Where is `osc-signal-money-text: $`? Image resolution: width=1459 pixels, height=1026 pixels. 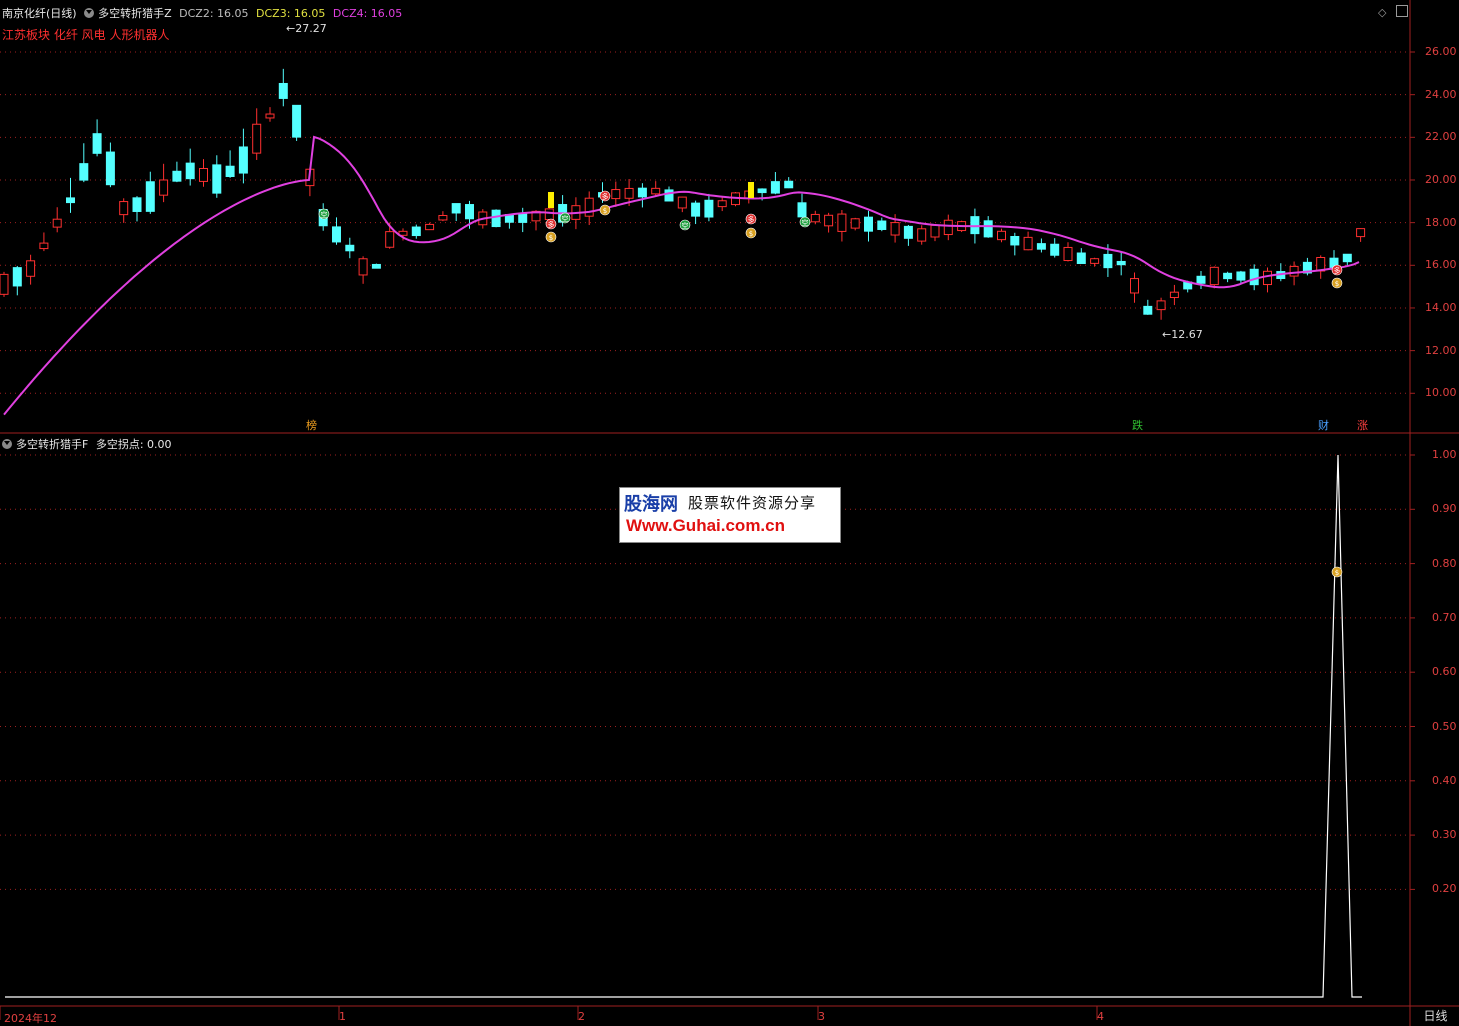
osc-signal-money-text: $ is located at coordinates (1337, 573).